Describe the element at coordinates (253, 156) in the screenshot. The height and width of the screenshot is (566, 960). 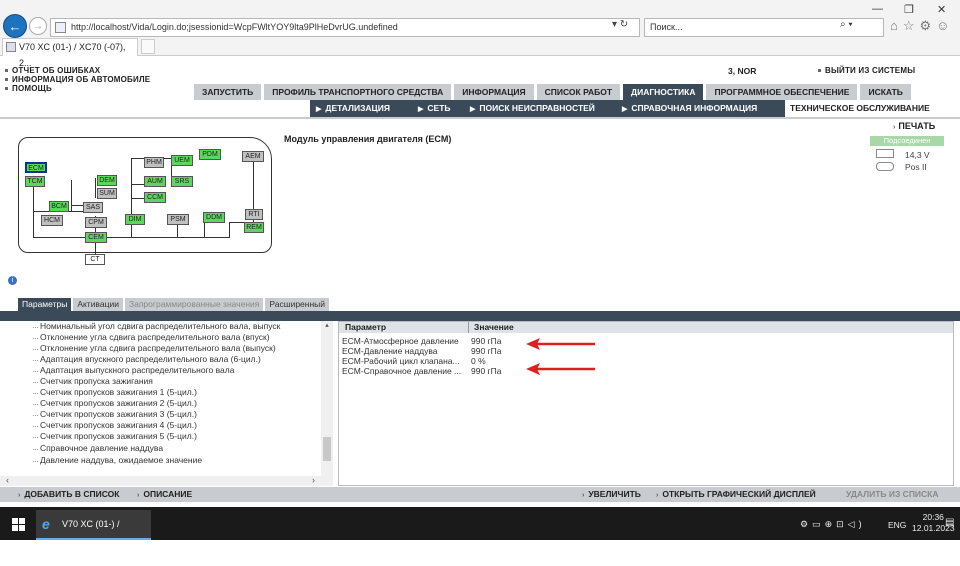
I see `node-aem: AEM` at that location.